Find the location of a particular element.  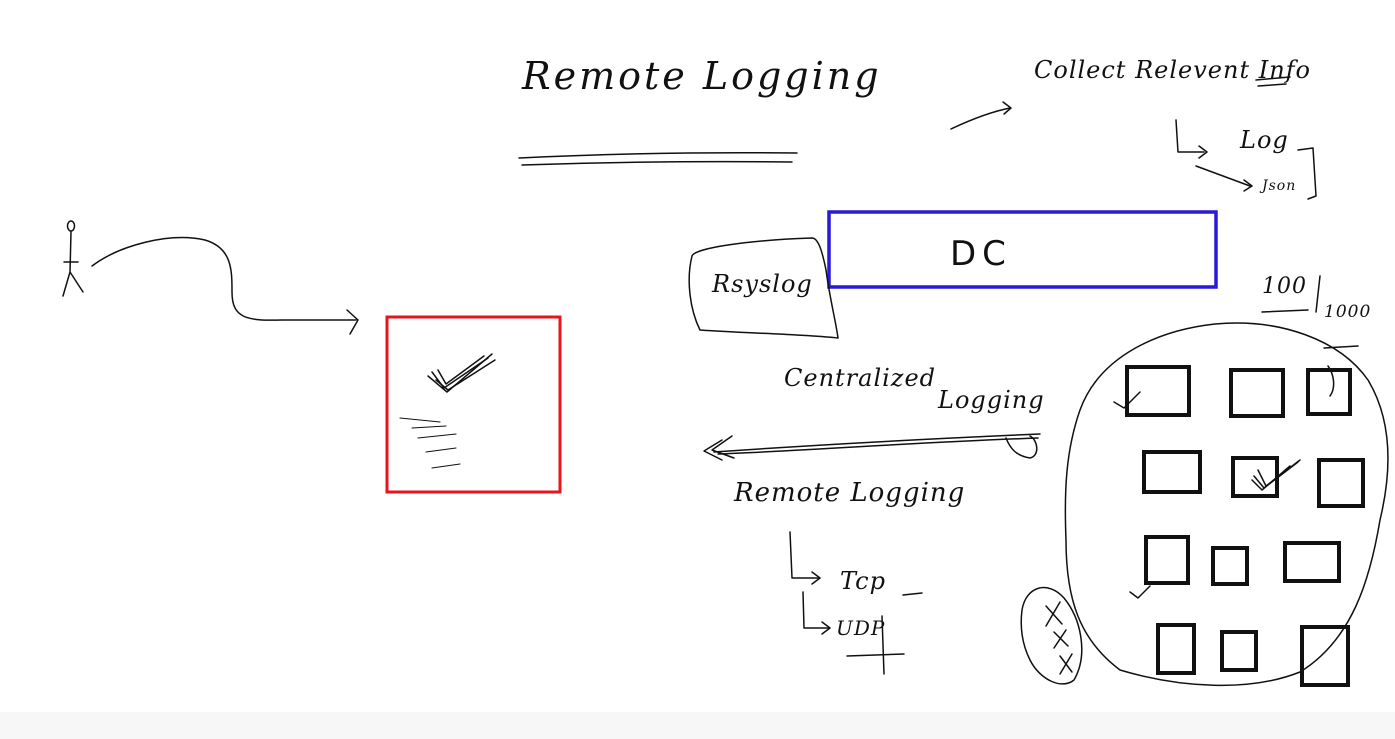

highlight-box is located at coordinates (473, 404).